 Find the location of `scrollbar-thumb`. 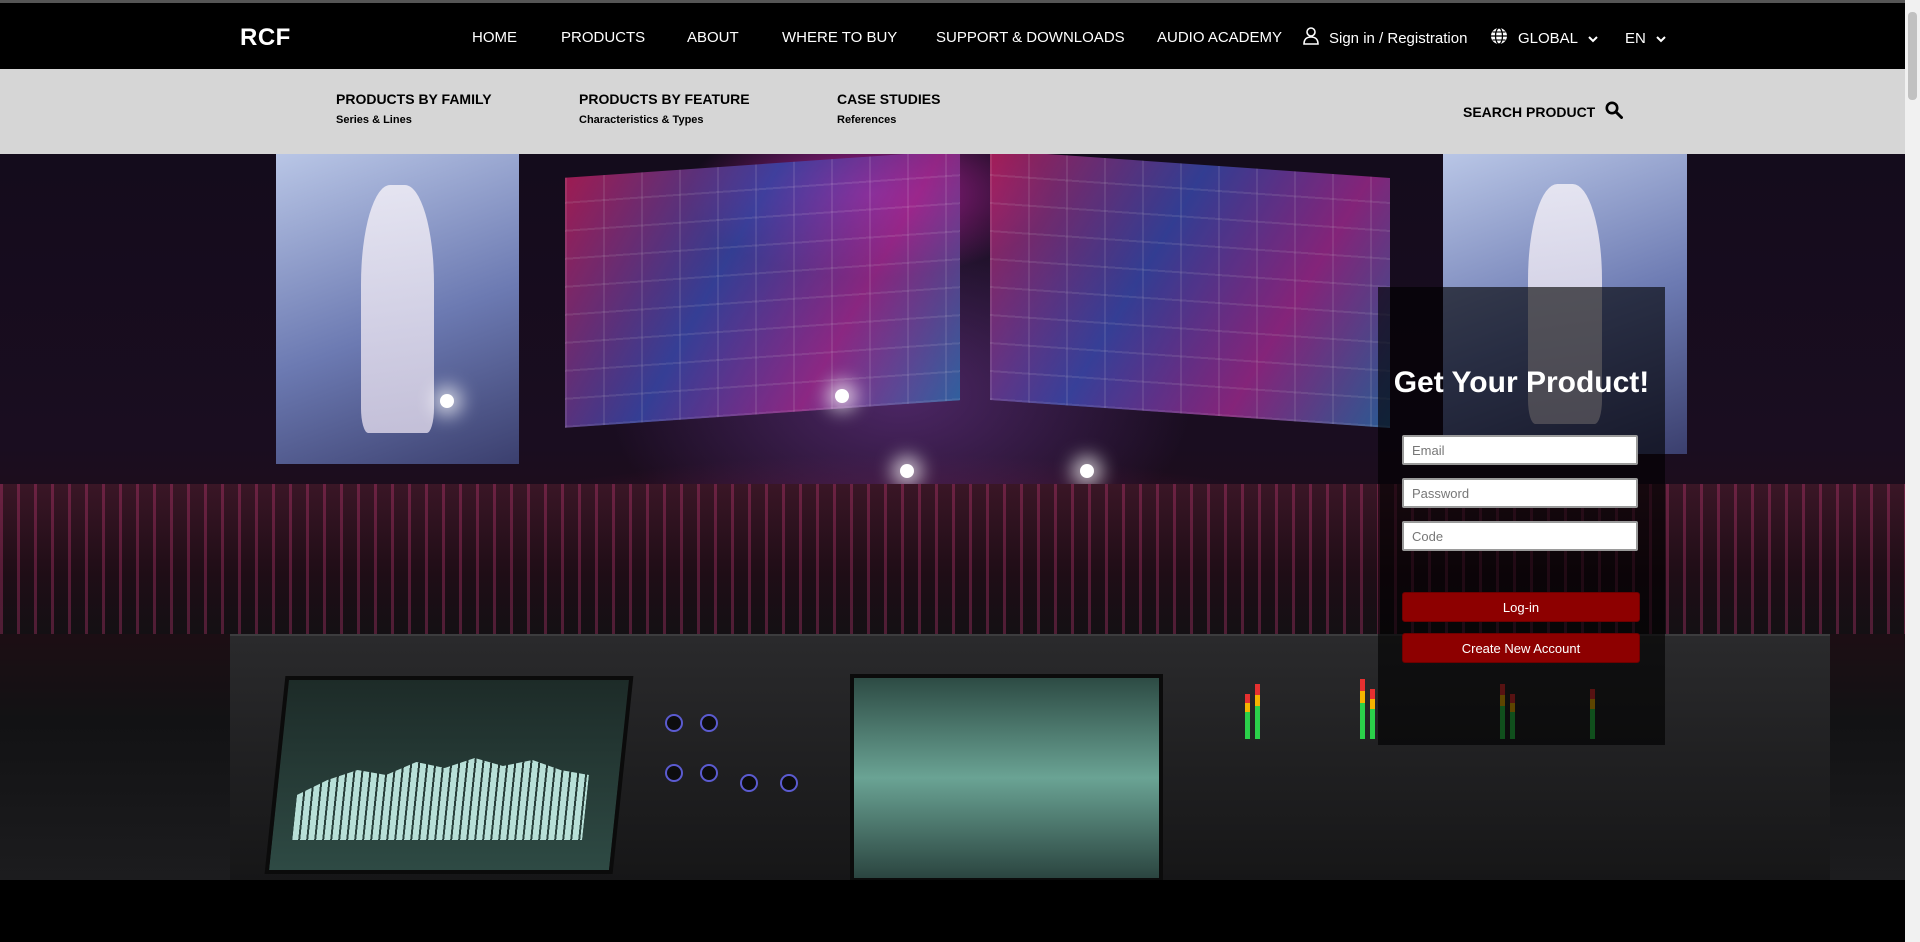

scrollbar-thumb is located at coordinates (1912, 56).